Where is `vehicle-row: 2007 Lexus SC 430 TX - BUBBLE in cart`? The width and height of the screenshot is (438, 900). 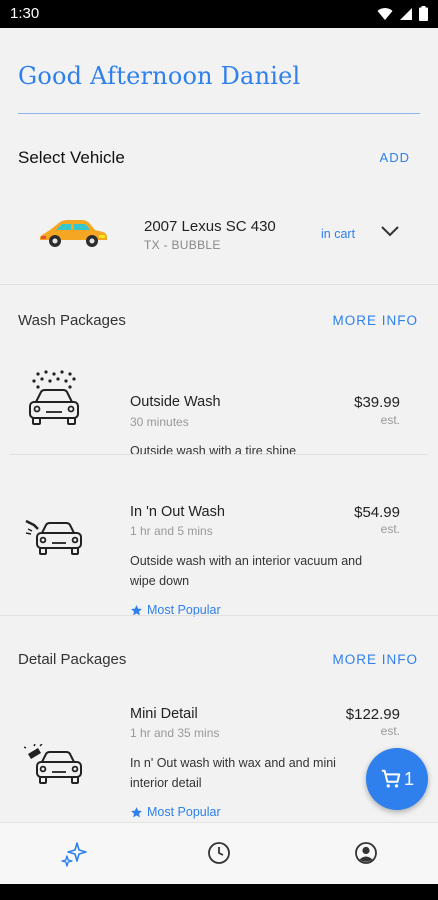
vehicle-row: 2007 Lexus SC 430 TX - BUBBLE in cart is located at coordinates (219, 234).